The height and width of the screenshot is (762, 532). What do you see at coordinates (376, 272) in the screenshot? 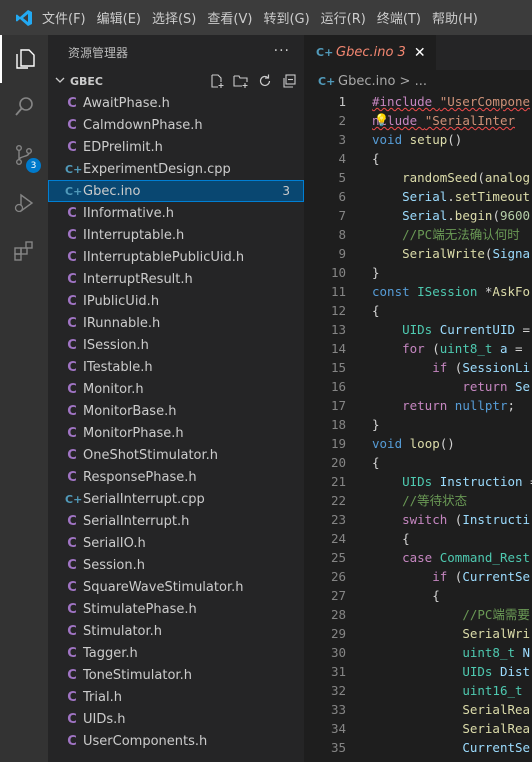
I see `code-token: }` at bounding box center [376, 272].